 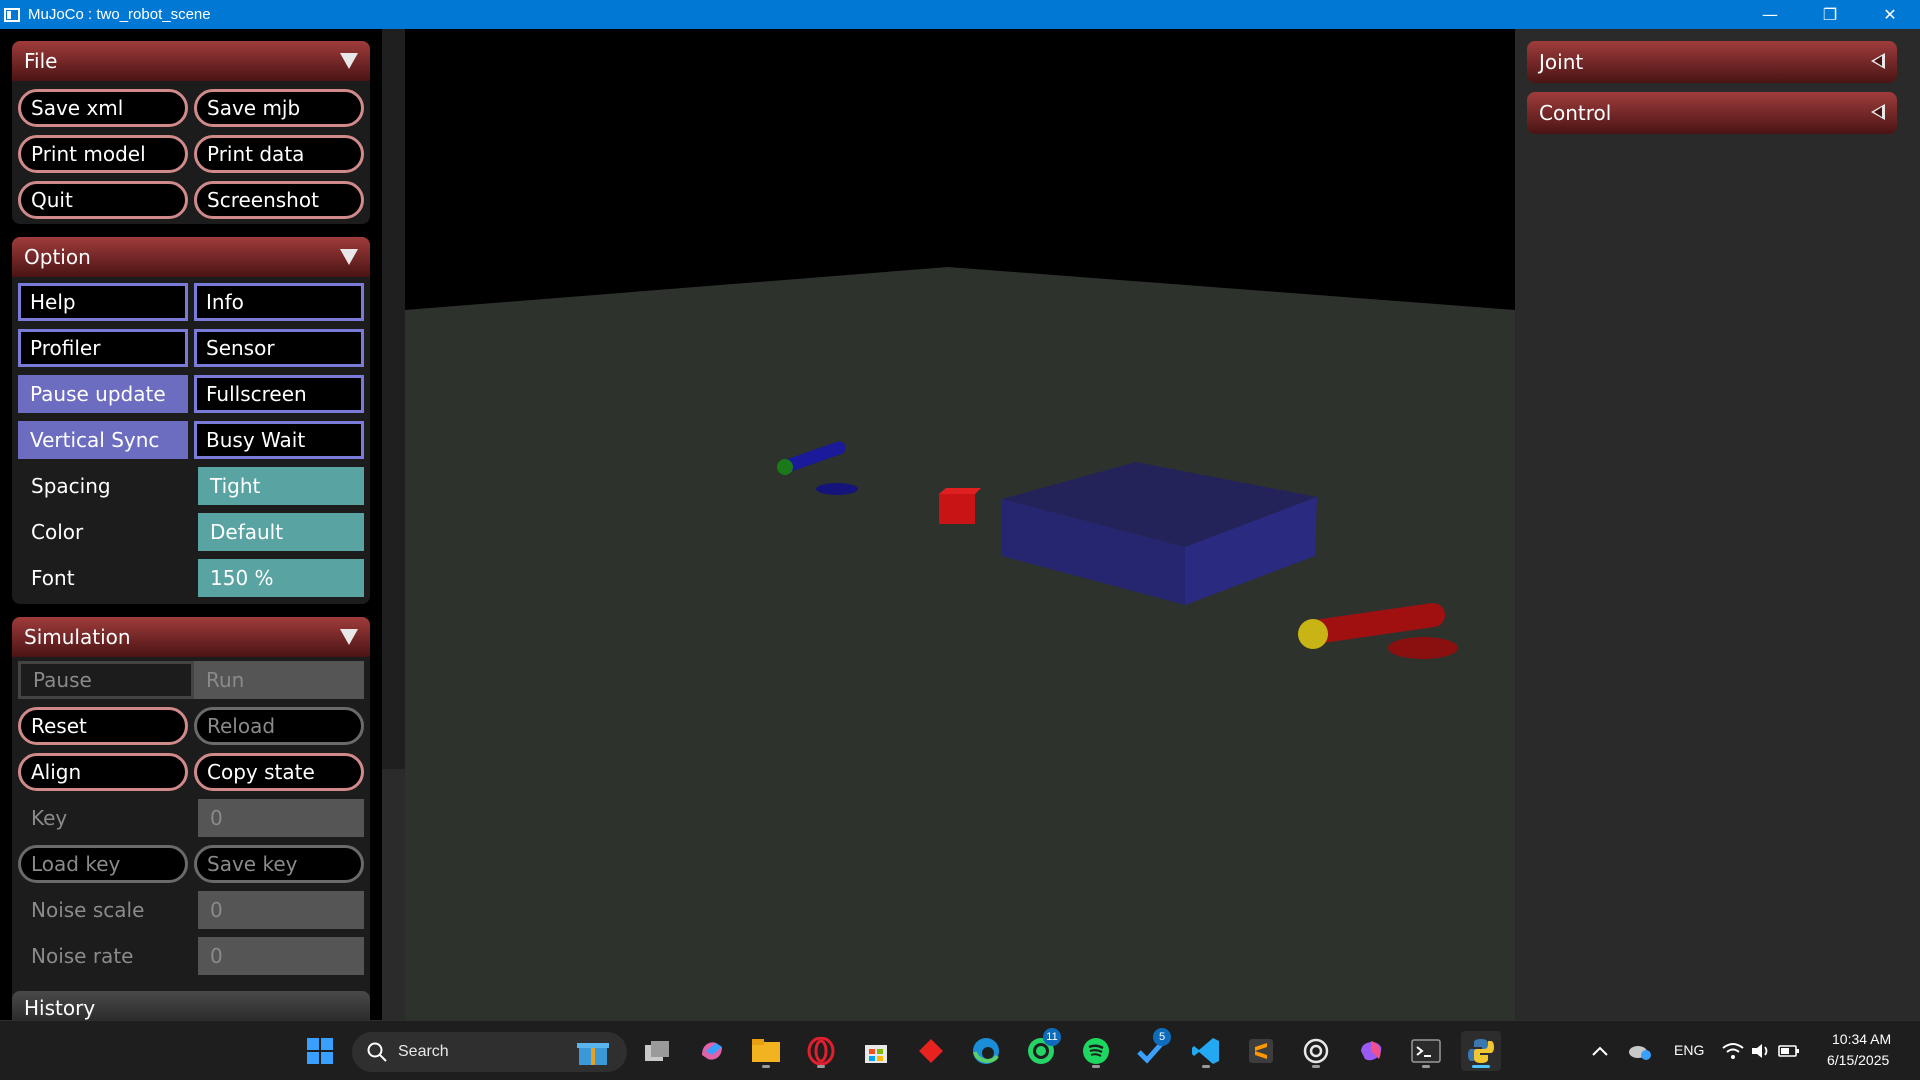 I want to click on chatgpt-button, so click(x=1316, y=1051).